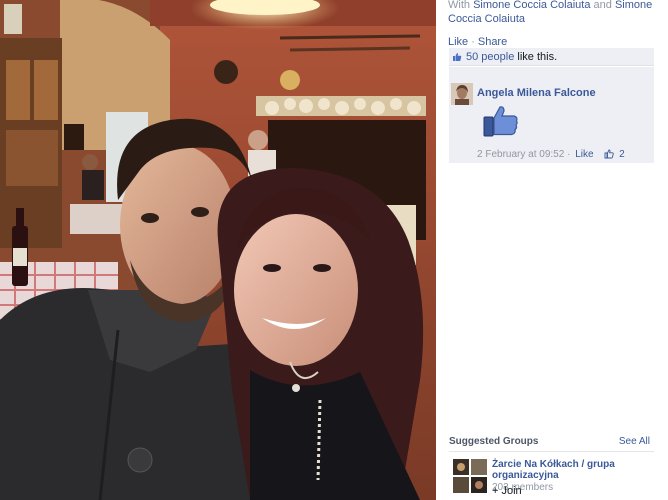 The height and width of the screenshot is (500, 668). I want to click on likes-summary: 50 people like this., so click(551, 57).